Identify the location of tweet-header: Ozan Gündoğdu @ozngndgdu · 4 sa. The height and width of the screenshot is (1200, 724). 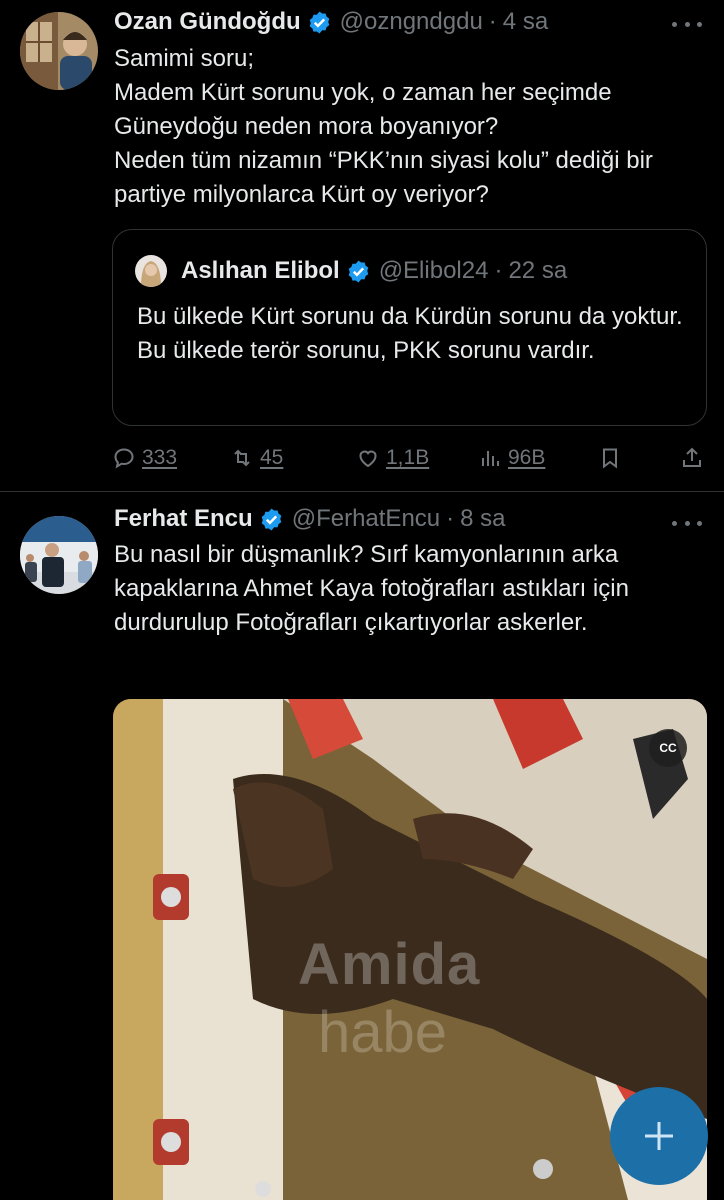
(331, 22).